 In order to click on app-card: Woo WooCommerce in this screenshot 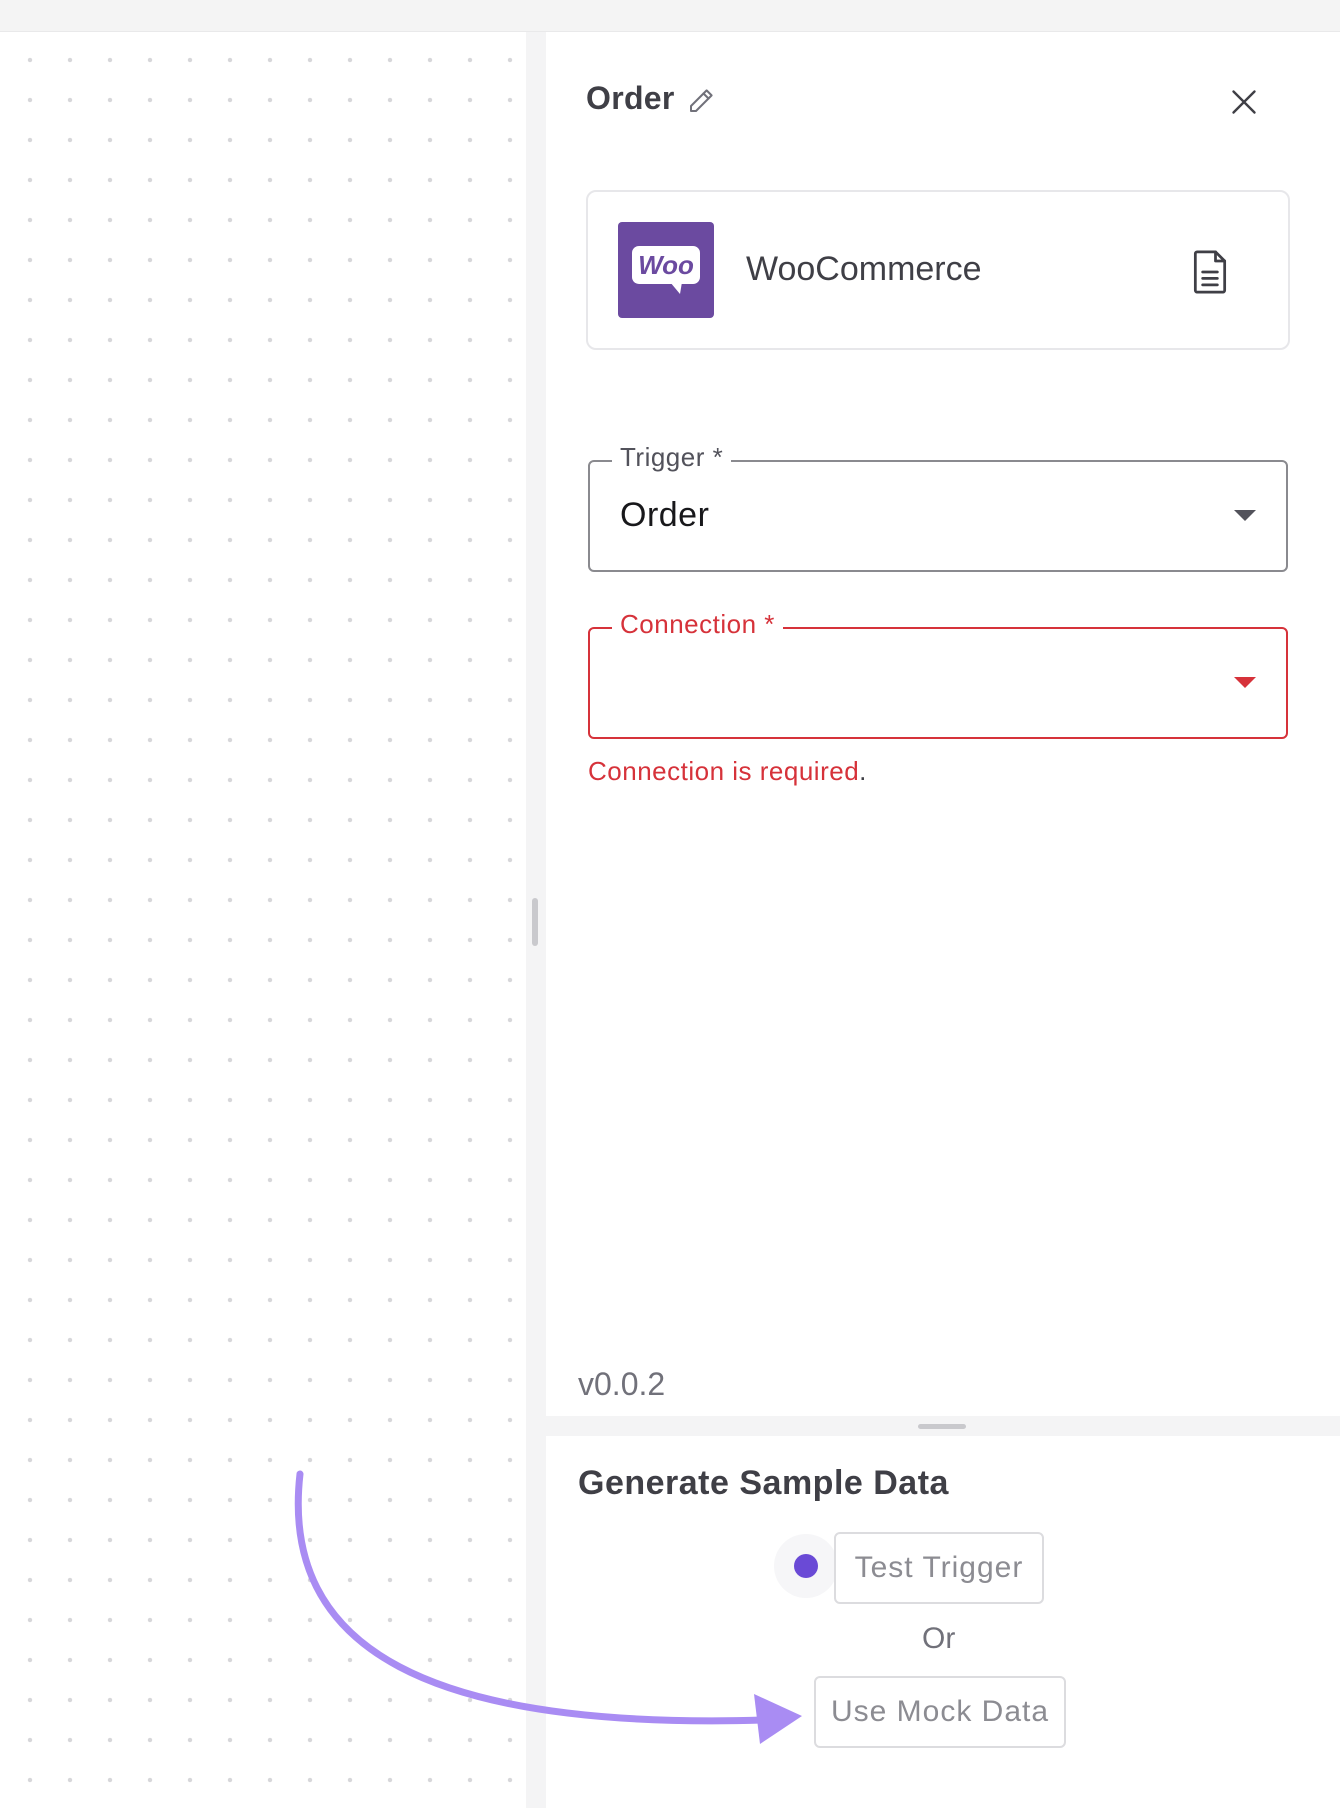, I will do `click(938, 270)`.